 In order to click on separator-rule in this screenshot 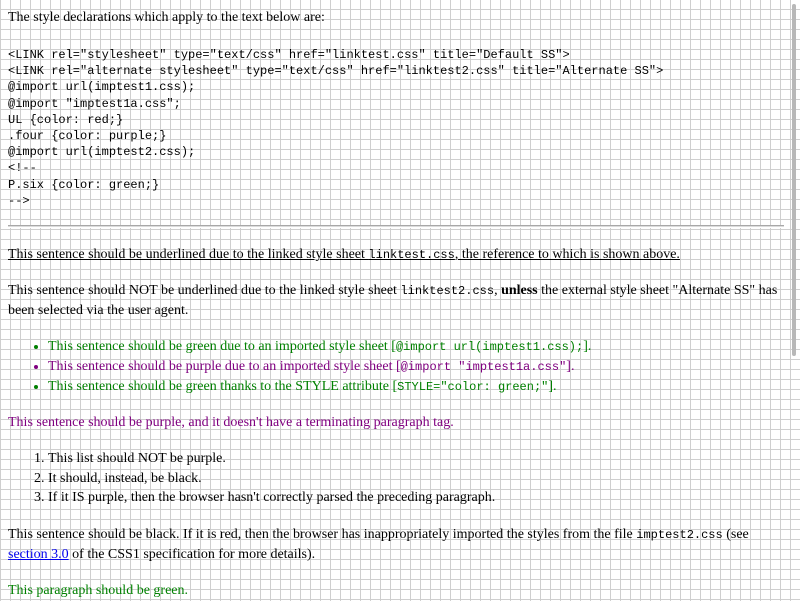, I will do `click(396, 227)`.